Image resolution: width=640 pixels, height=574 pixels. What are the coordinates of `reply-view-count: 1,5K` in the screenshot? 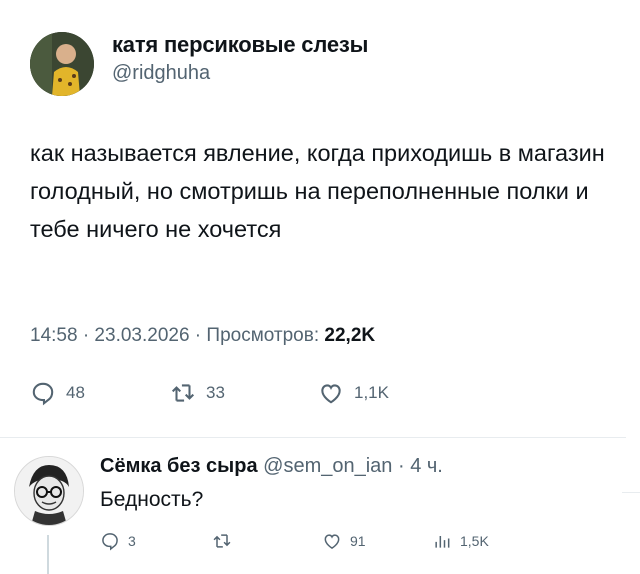 It's located at (474, 541).